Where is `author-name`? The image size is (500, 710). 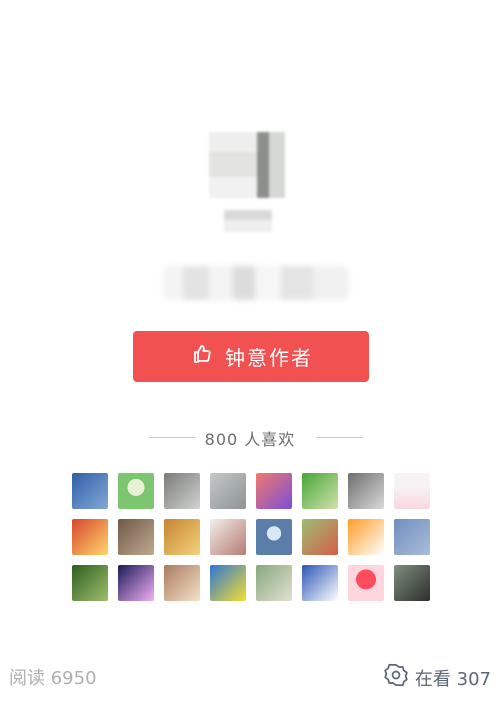 author-name is located at coordinates (248, 221).